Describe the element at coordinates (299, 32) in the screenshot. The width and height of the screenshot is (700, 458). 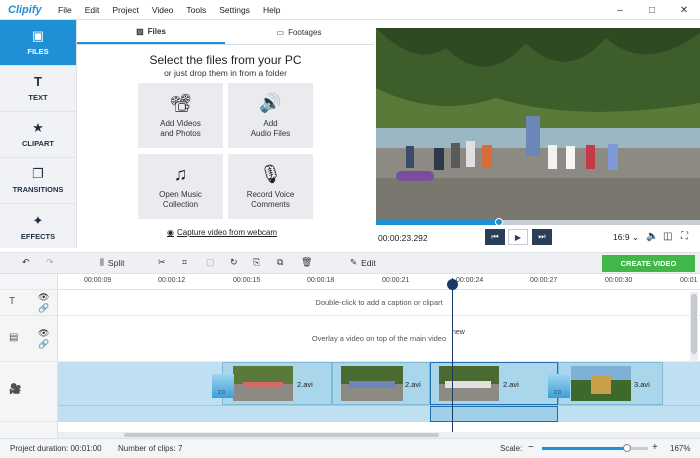
I see `tab-footages: ▭ Footages` at that location.